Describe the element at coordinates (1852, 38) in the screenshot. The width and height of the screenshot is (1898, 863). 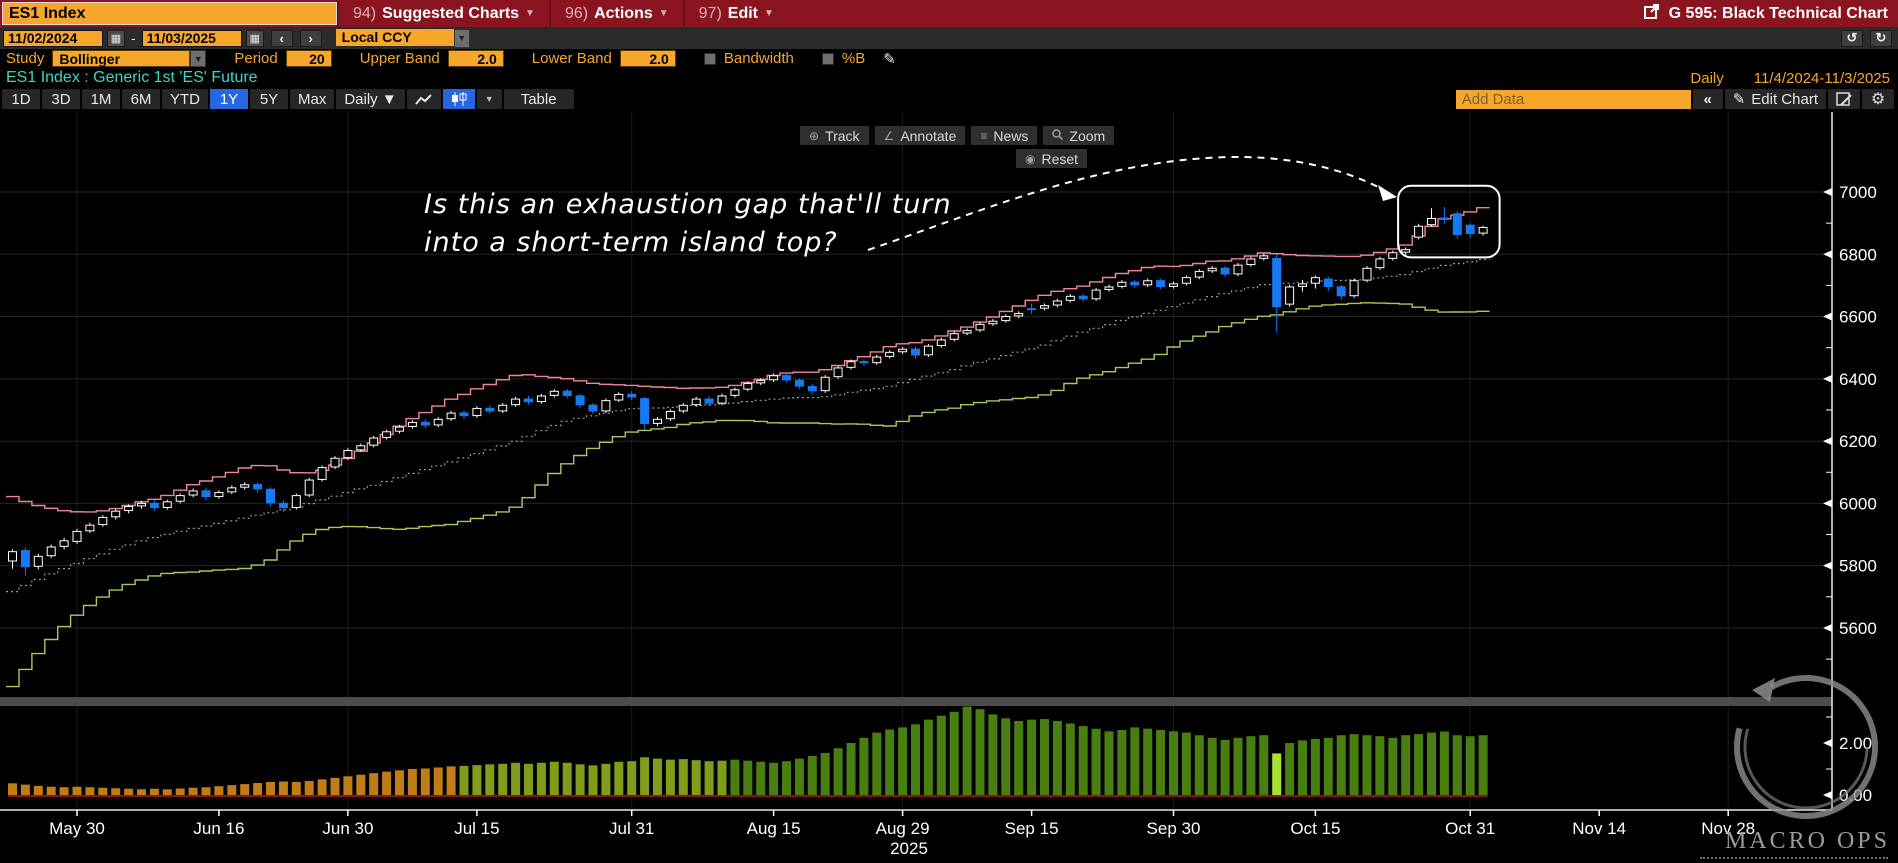
I see `undo-button: ↺` at that location.